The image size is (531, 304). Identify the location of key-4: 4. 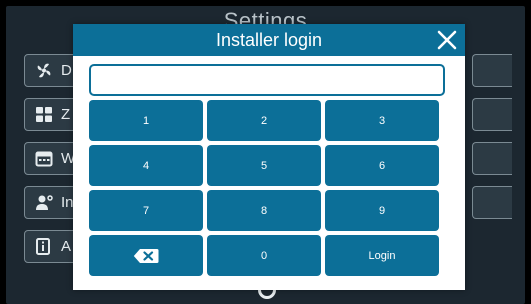
(146, 165).